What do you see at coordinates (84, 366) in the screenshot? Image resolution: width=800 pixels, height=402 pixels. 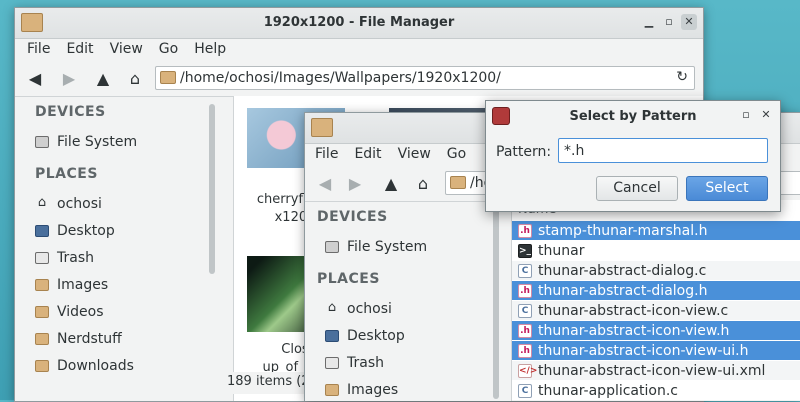 I see `sidebar-item-downloads: Downloads` at bounding box center [84, 366].